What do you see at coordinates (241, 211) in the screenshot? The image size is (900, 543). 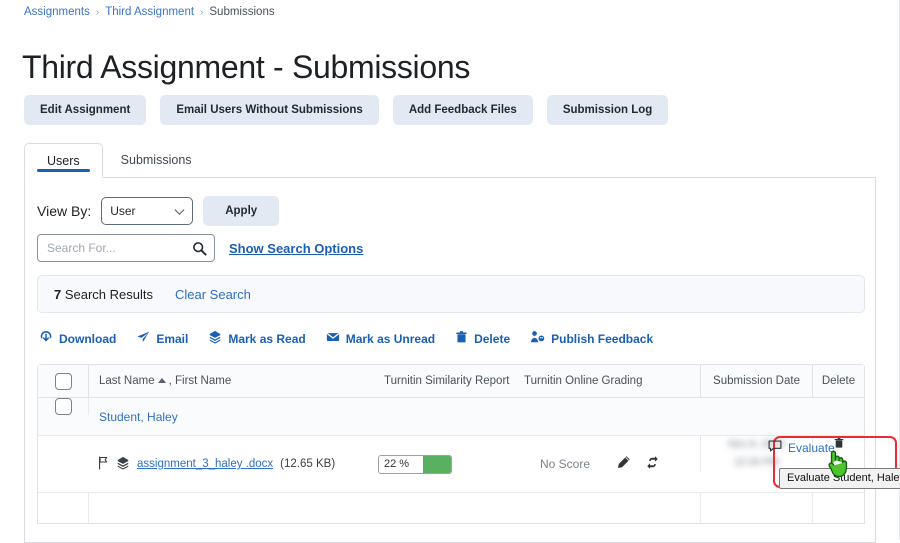 I see `apply-button: Apply` at bounding box center [241, 211].